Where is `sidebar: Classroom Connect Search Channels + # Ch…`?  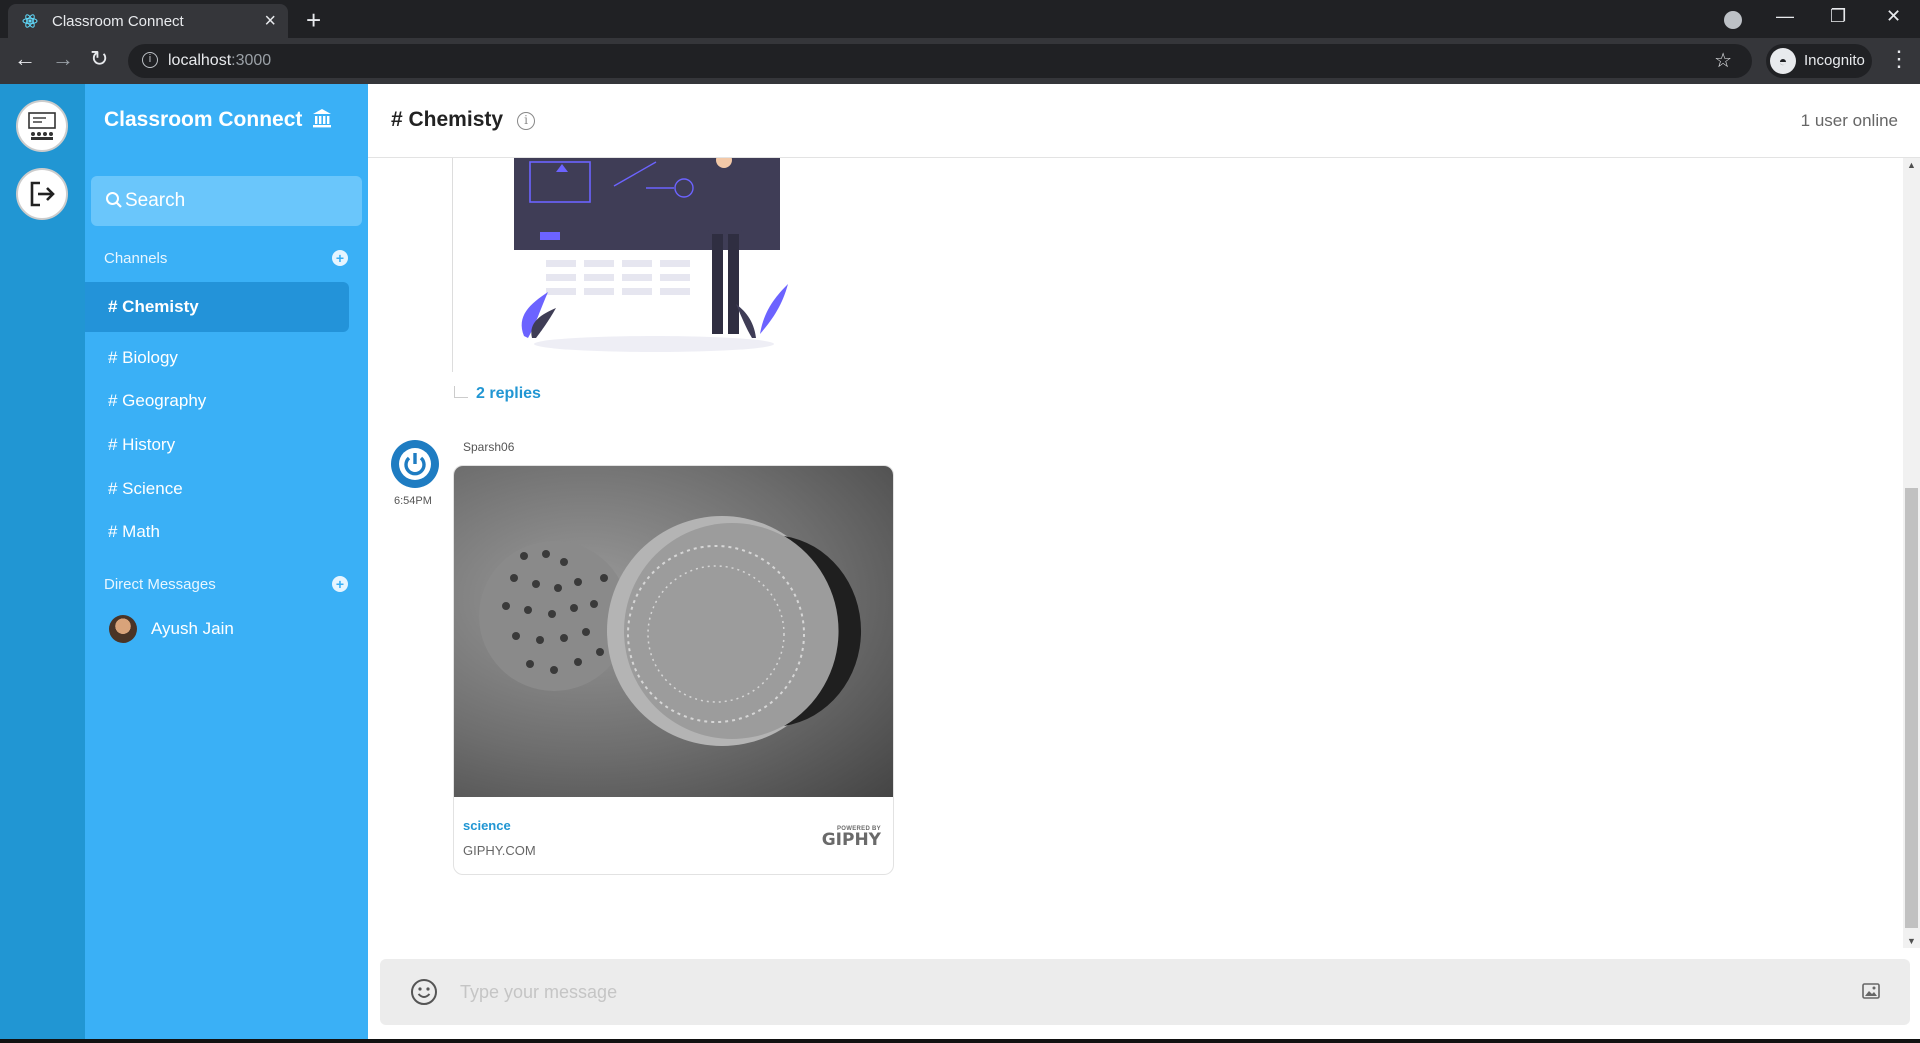
sidebar: Classroom Connect Search Channels + # Ch… is located at coordinates (226, 561).